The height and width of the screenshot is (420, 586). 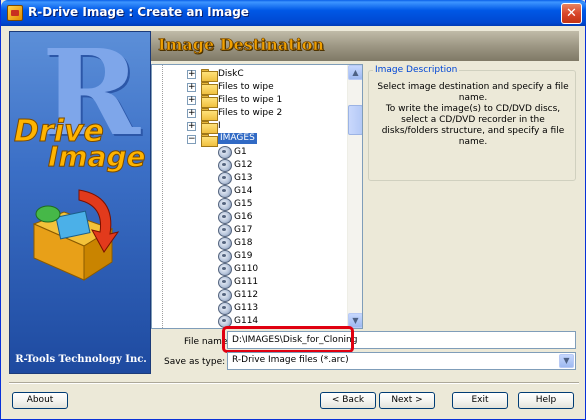 I want to click on tree-item-label: DiskC, so click(x=231, y=74).